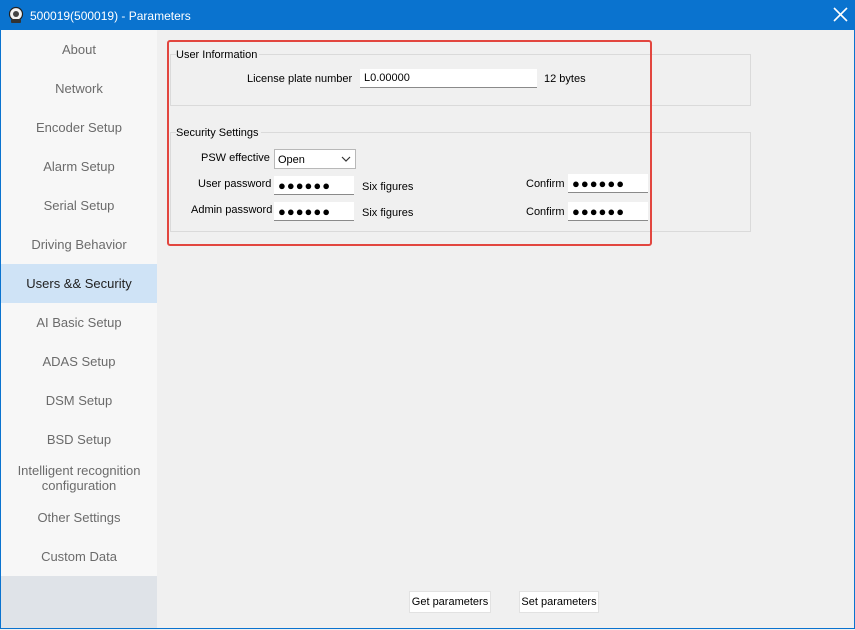  What do you see at coordinates (450, 602) in the screenshot?
I see `get-parameters-button: Get parameters` at bounding box center [450, 602].